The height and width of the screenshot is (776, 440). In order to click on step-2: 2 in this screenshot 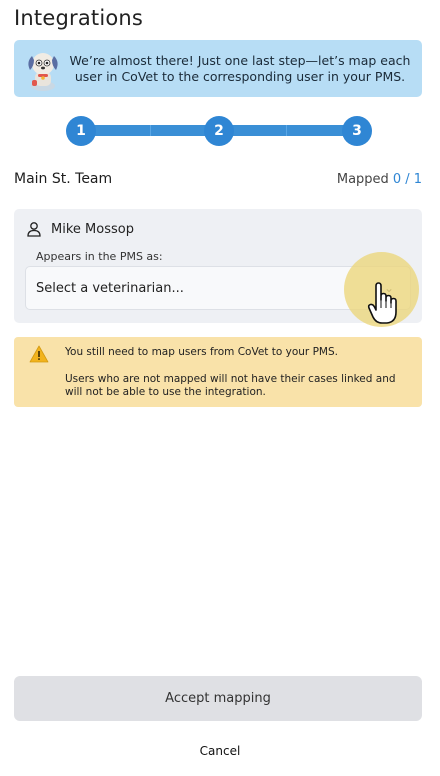, I will do `click(219, 131)`.